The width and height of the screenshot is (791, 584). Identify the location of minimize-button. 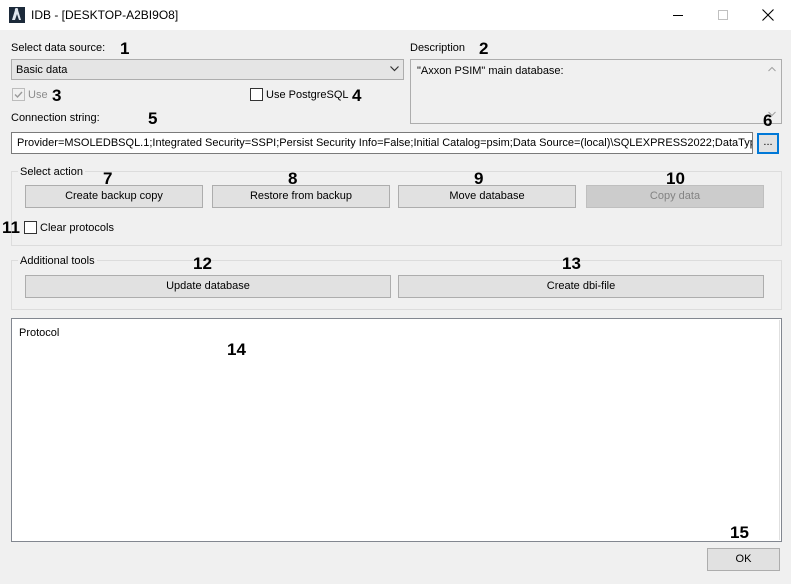
(678, 15).